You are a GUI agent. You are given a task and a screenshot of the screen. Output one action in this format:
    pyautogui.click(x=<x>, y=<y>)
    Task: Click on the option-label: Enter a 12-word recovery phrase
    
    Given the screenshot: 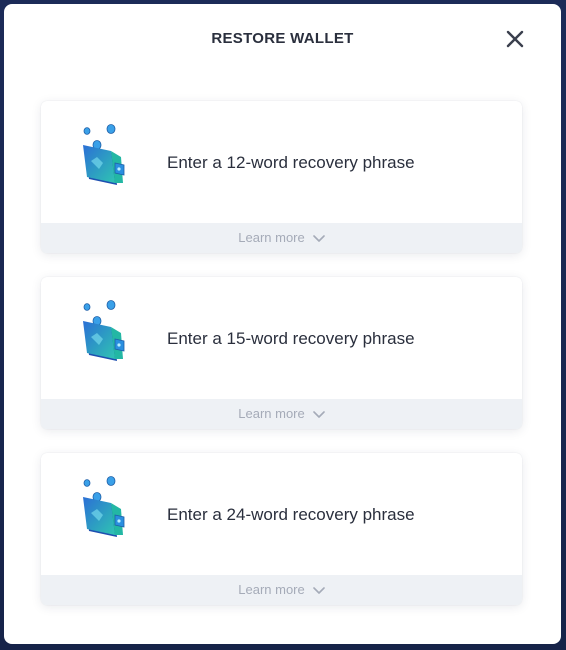 What is the action you would take?
    pyautogui.click(x=291, y=162)
    